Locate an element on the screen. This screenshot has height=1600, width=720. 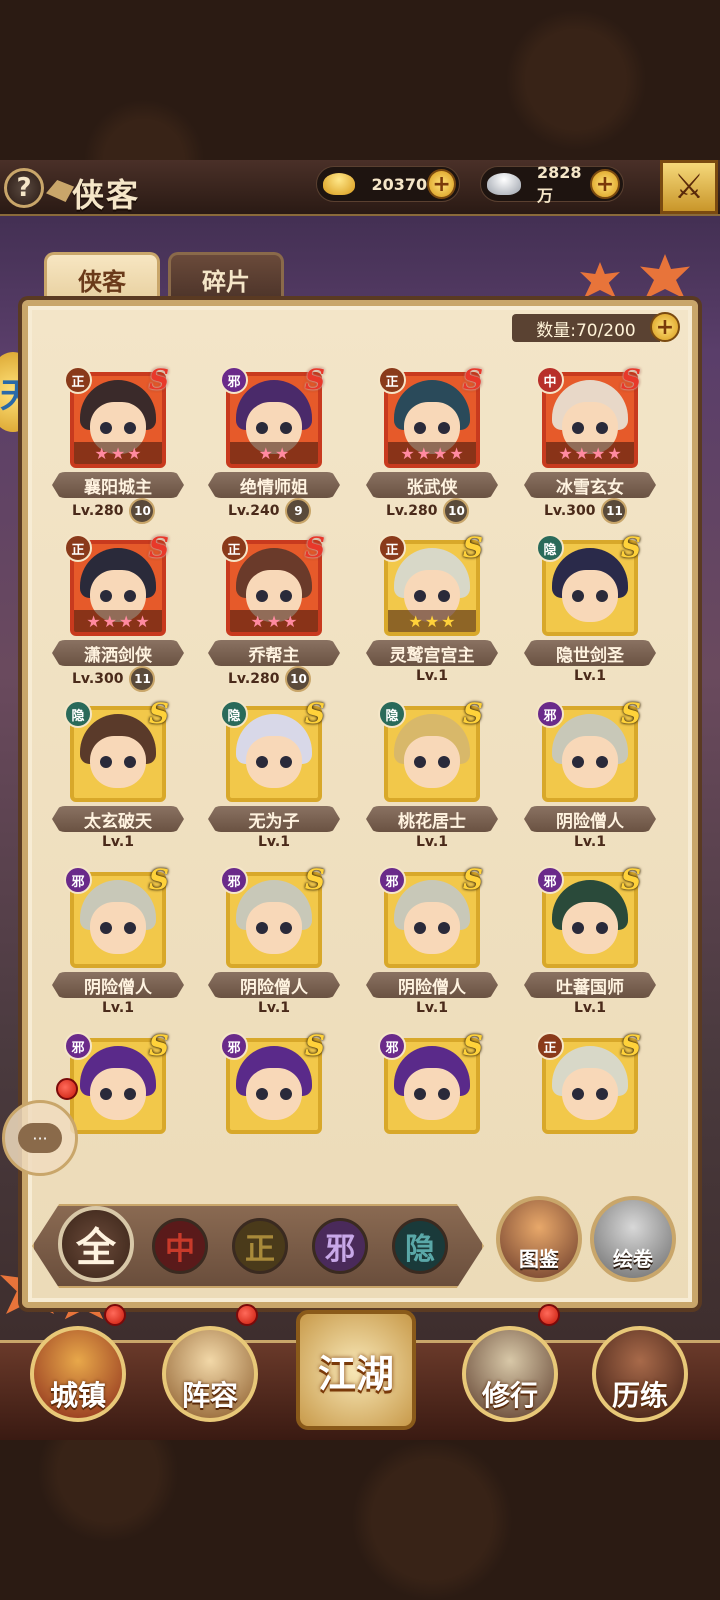
hero-card: 邪 S ★ ★ 绝情师姐 Lv.240 9 is located at coordinates (270, 443).